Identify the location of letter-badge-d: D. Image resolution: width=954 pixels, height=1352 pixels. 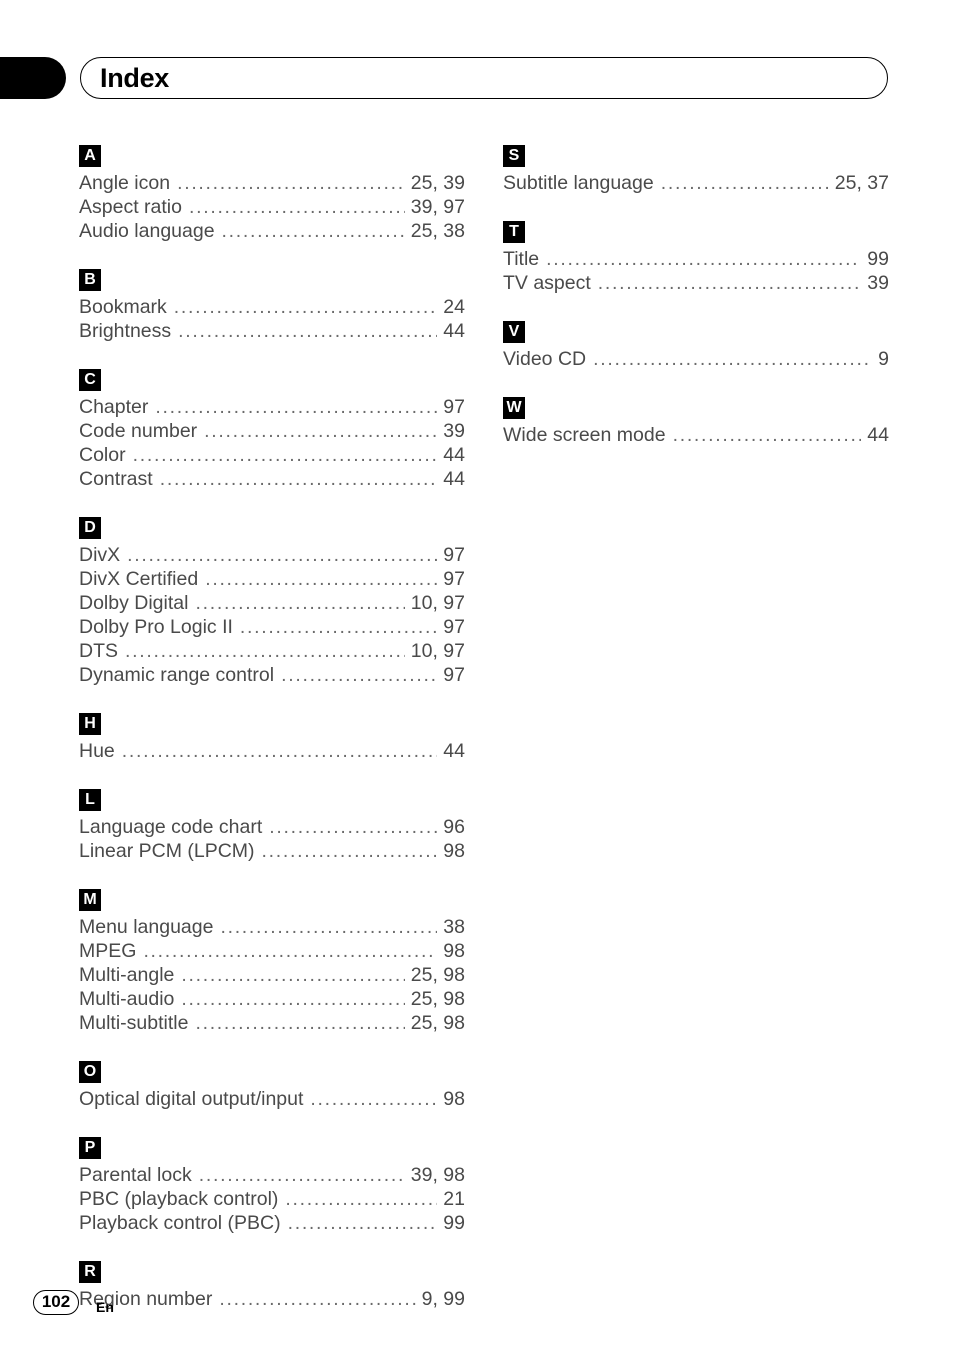
(90, 528).